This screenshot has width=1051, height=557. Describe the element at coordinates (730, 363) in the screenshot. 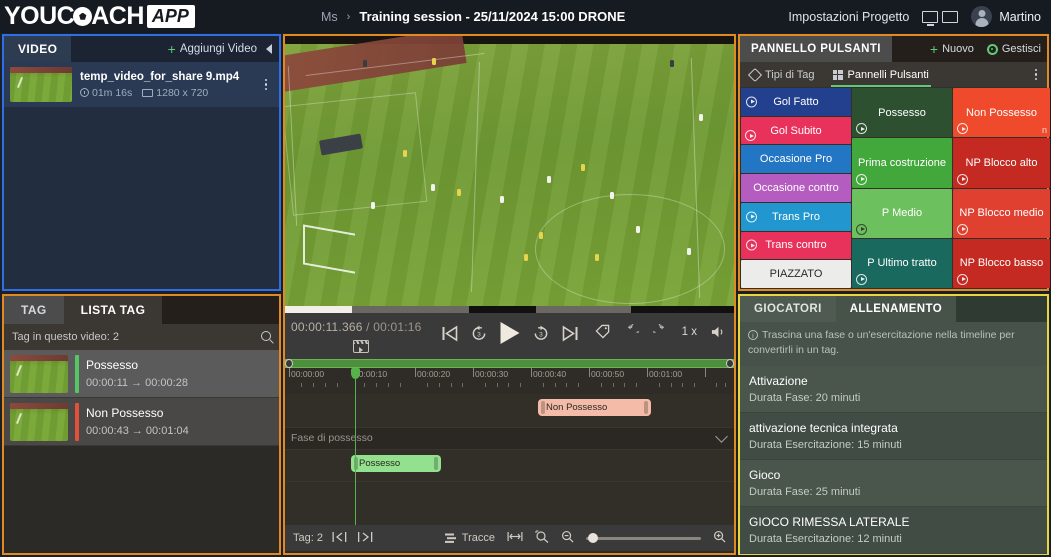

I see `range-handle-right` at that location.